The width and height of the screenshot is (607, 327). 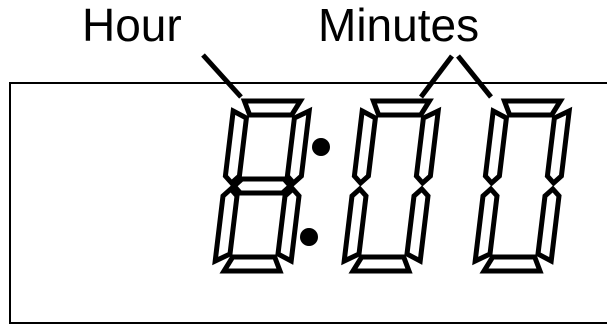 I want to click on segment-g, so click(x=262, y=186).